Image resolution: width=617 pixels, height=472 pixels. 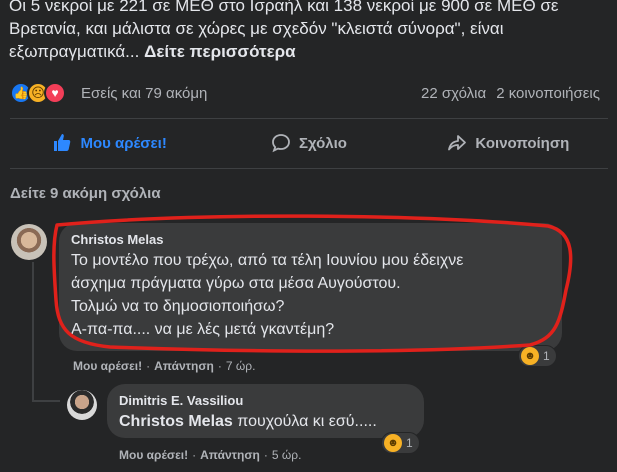 What do you see at coordinates (287, 455) in the screenshot?
I see `comment-timestamp: 5 ώρ.` at bounding box center [287, 455].